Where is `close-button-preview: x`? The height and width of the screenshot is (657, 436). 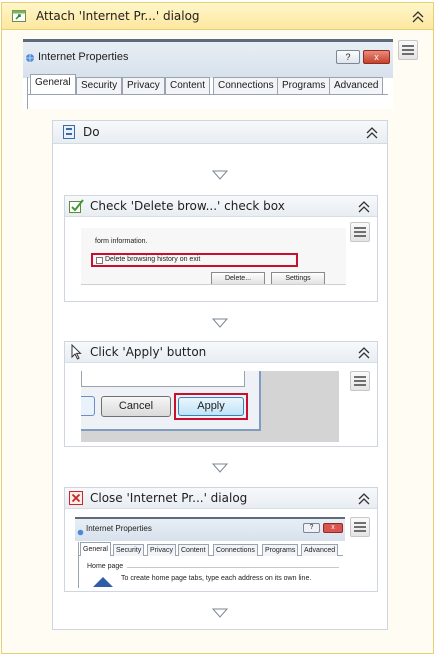 close-button-preview: x is located at coordinates (376, 57).